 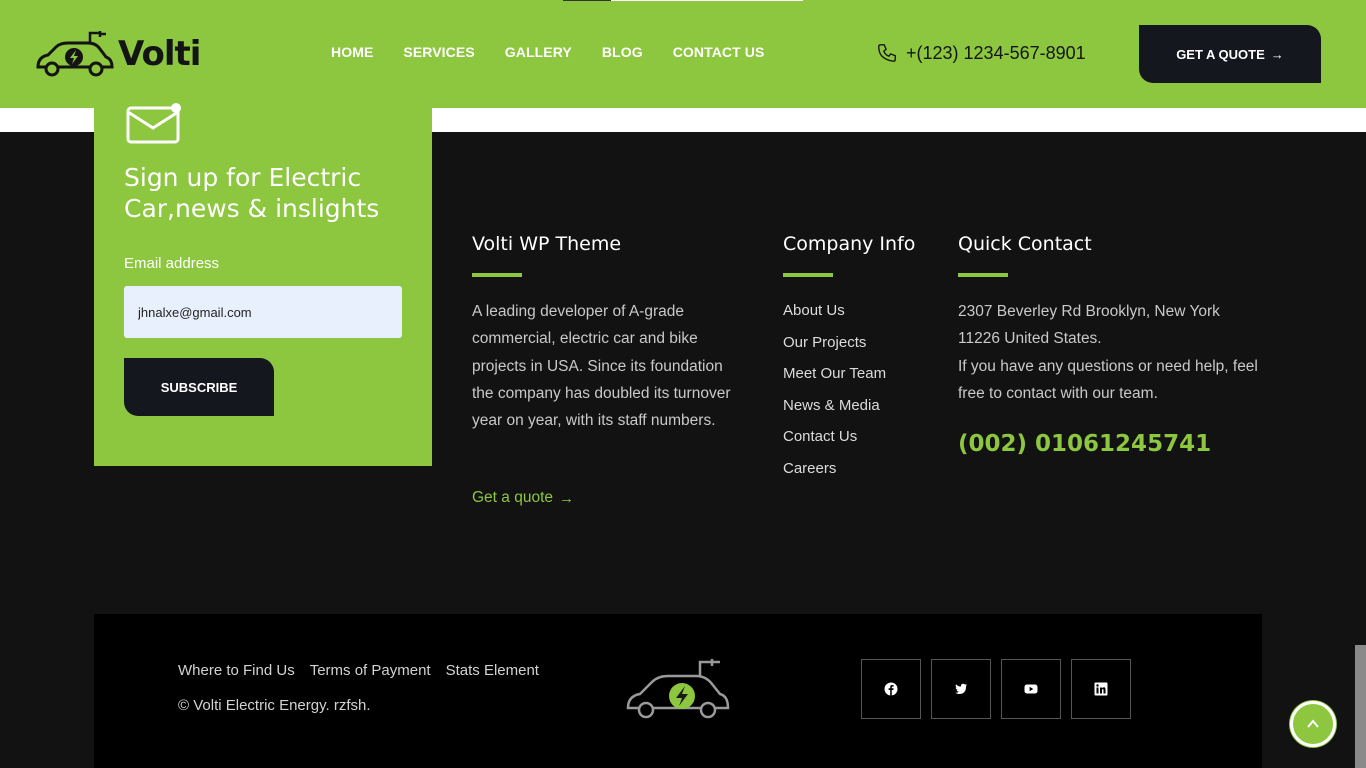 What do you see at coordinates (719, 52) in the screenshot?
I see `nav-contact-us: CONTACT US` at bounding box center [719, 52].